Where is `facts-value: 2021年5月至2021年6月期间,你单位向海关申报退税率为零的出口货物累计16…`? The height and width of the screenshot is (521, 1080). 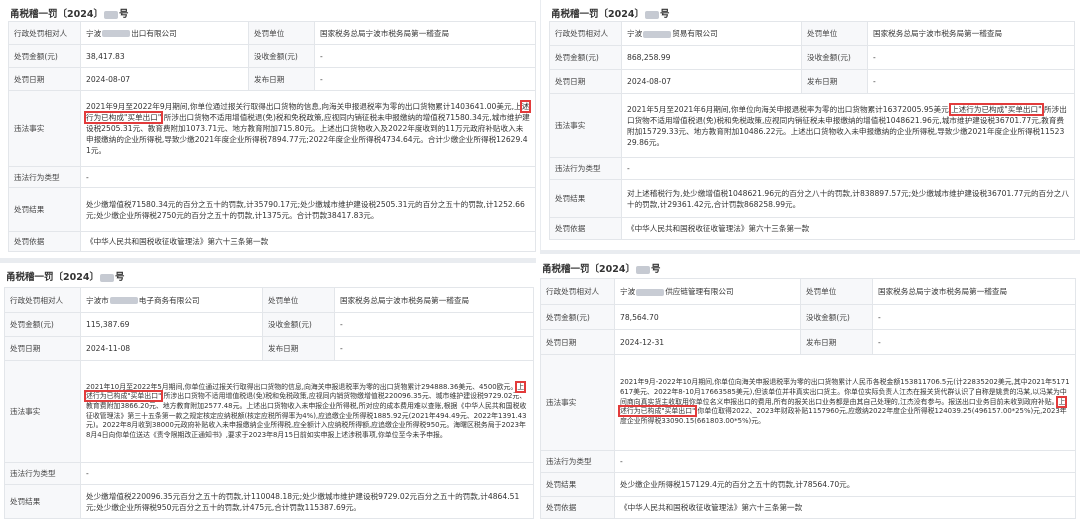 facts-value: 2021年5月至2021年6月期间,你单位向海关申报退税率为零的出口货物累计16… is located at coordinates (848, 125).